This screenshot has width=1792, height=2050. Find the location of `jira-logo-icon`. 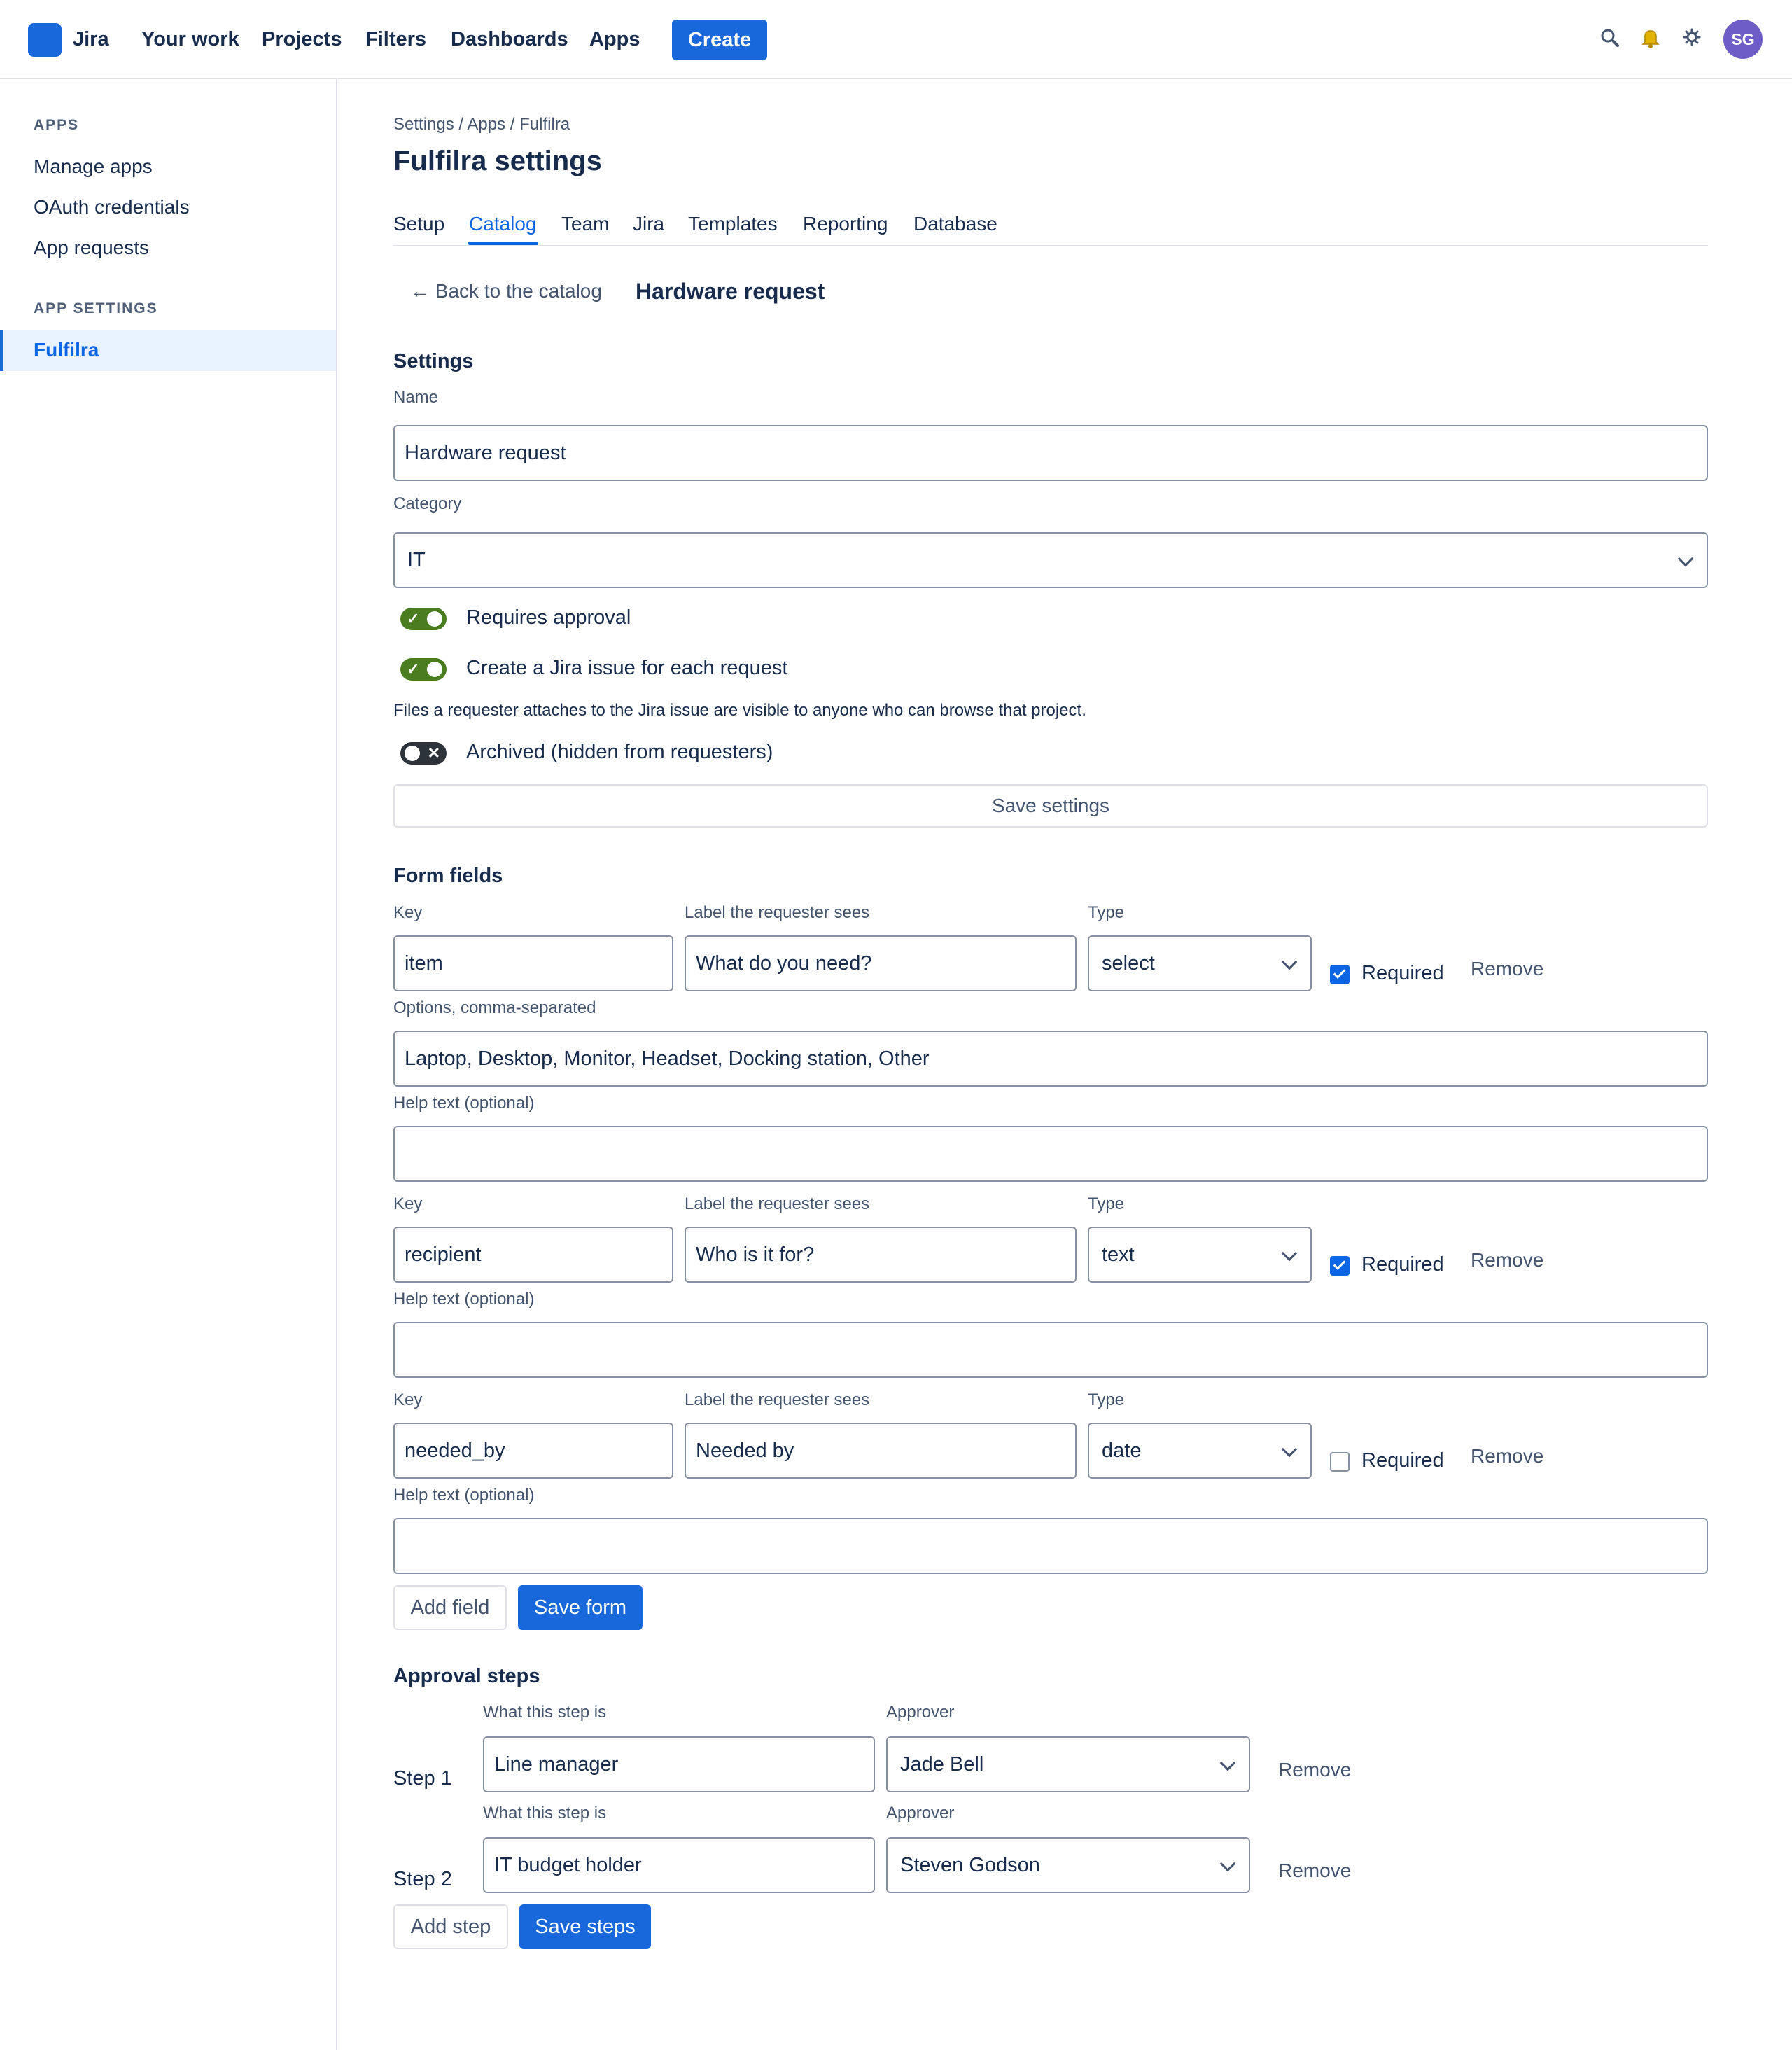

jira-logo-icon is located at coordinates (45, 40).